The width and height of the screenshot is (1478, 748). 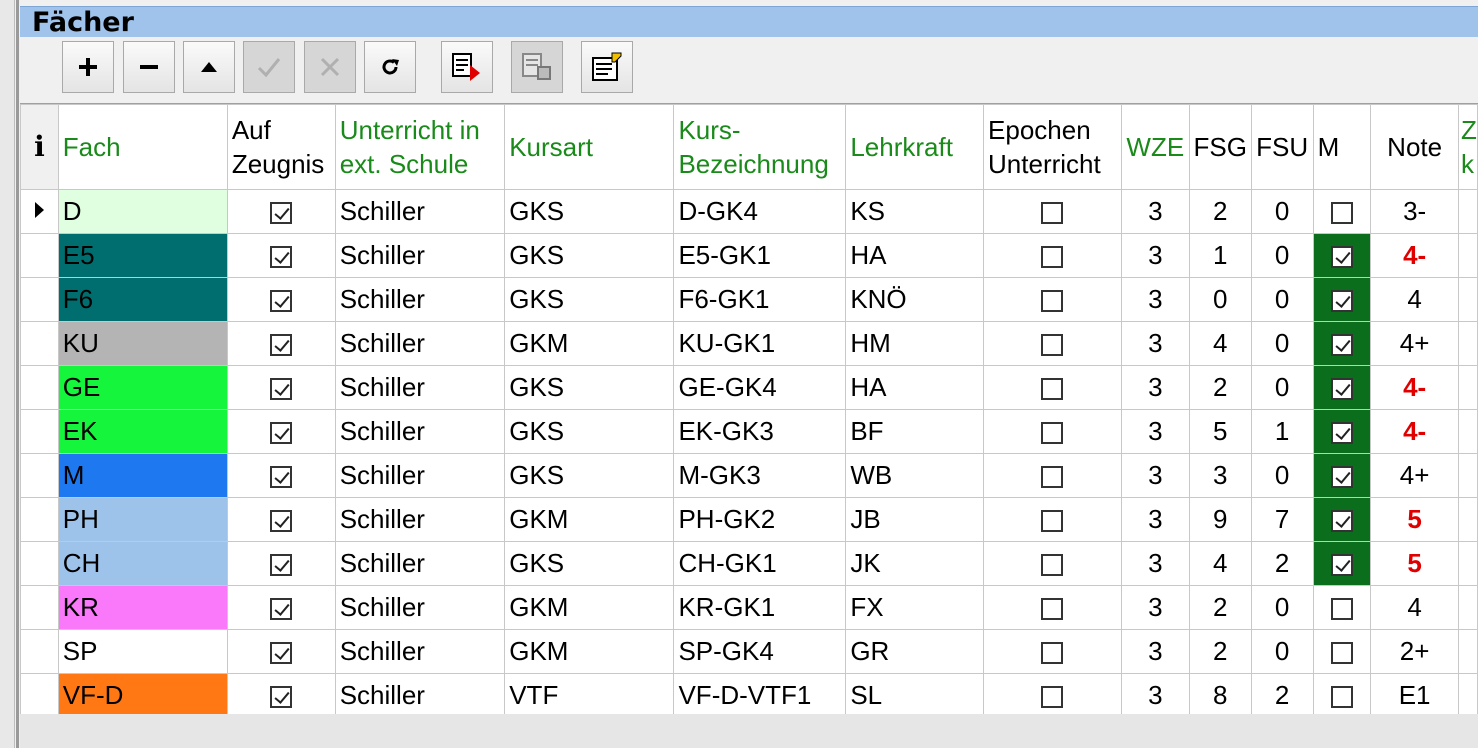 I want to click on cell-lehrkraft: KNÖ, so click(x=915, y=299).